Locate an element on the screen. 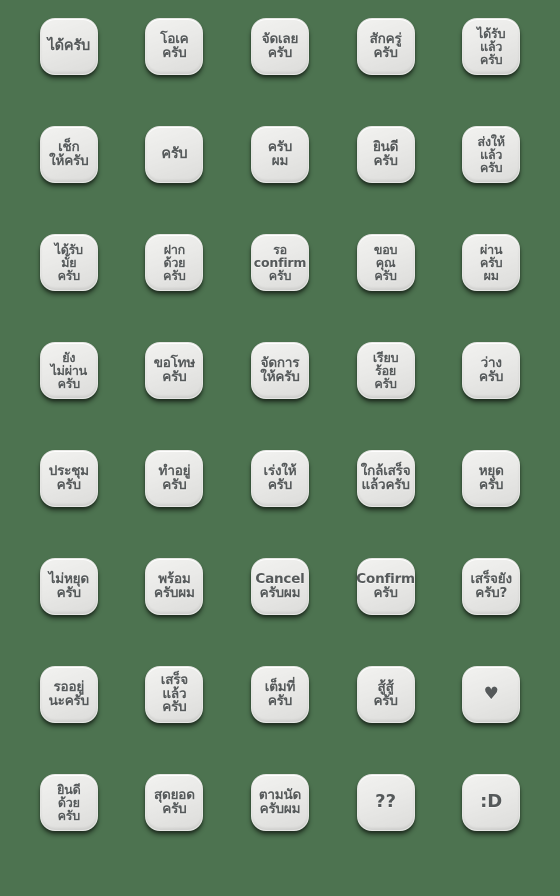  sticker-cell: เต็มที่ ครับ is located at coordinates (280, 720).